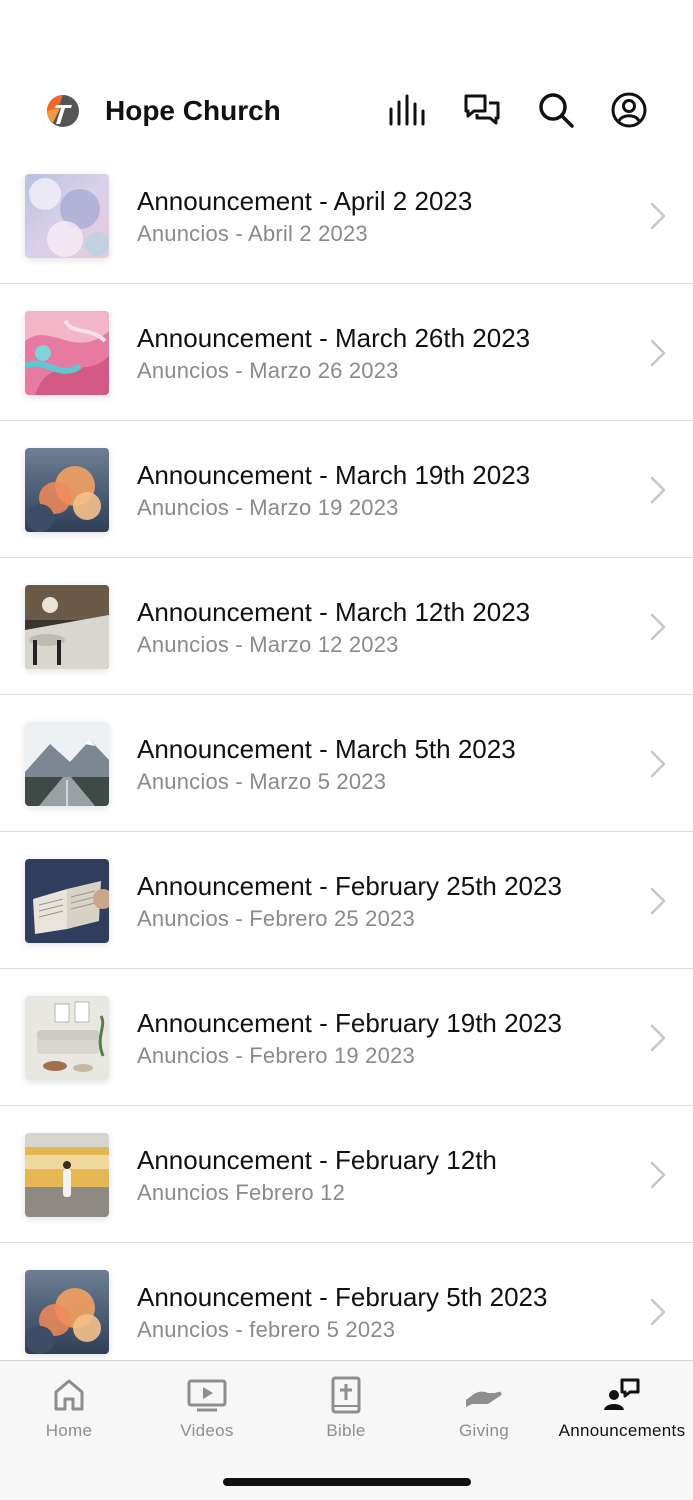 This screenshot has width=693, height=1500. What do you see at coordinates (334, 612) in the screenshot?
I see `announcement-title: Announcement - March 12th 2023` at bounding box center [334, 612].